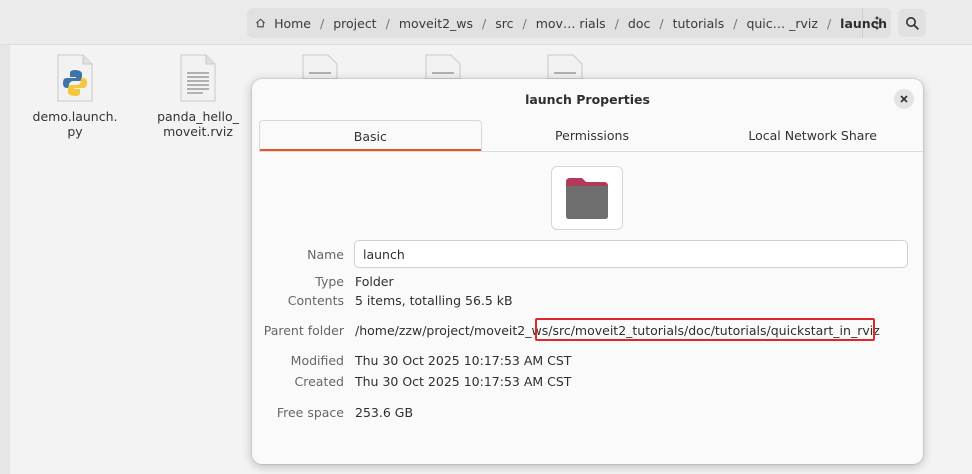 This screenshot has height=474, width=972. I want to click on tab-permissions: Permissions, so click(592, 135).